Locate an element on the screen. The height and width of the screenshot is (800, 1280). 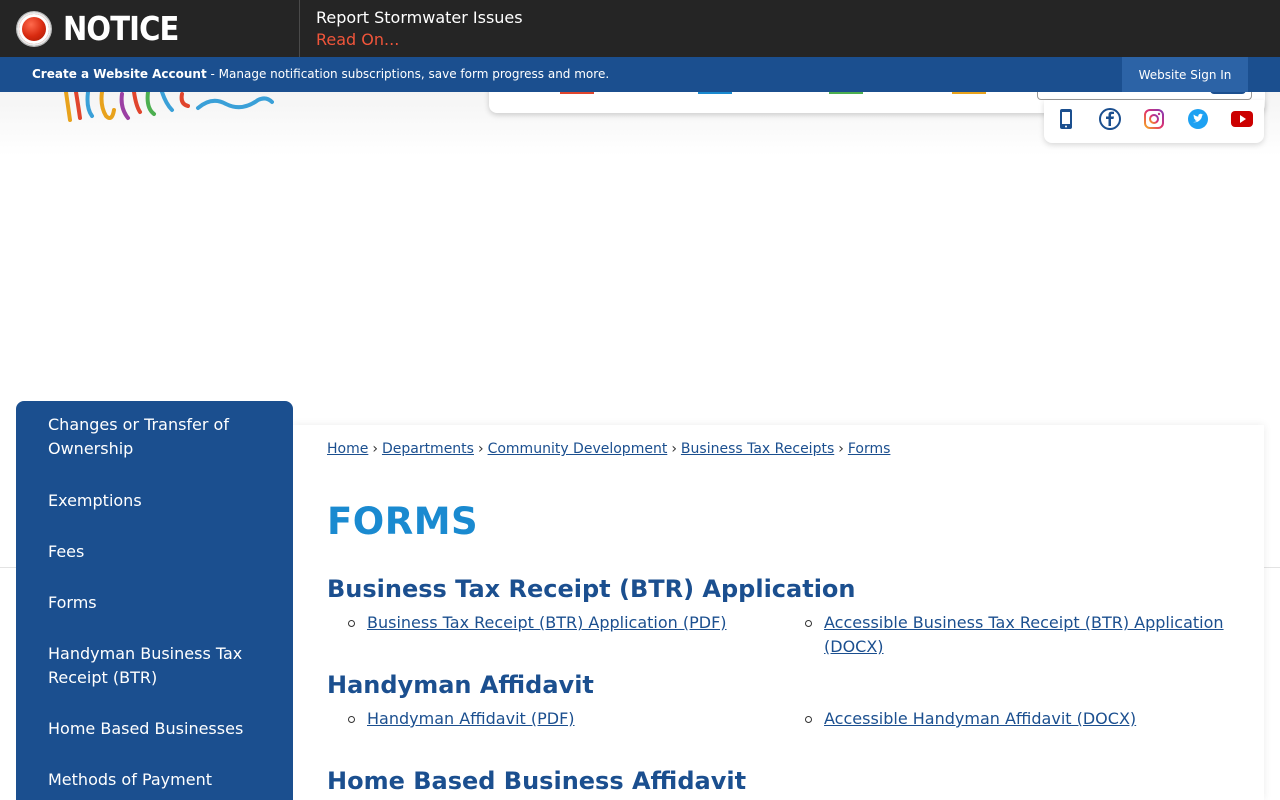
section-title-home-based-business-affidavit: Home Based Business Affidavit is located at coordinates (537, 781).